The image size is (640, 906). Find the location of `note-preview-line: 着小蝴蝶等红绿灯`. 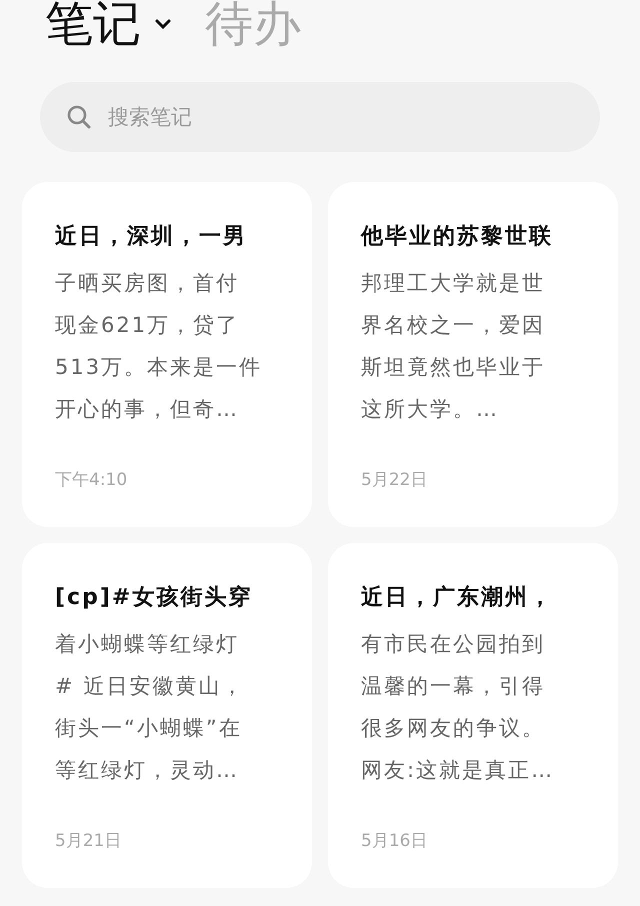

note-preview-line: 着小蝴蝶等红绿灯 is located at coordinates (147, 644).